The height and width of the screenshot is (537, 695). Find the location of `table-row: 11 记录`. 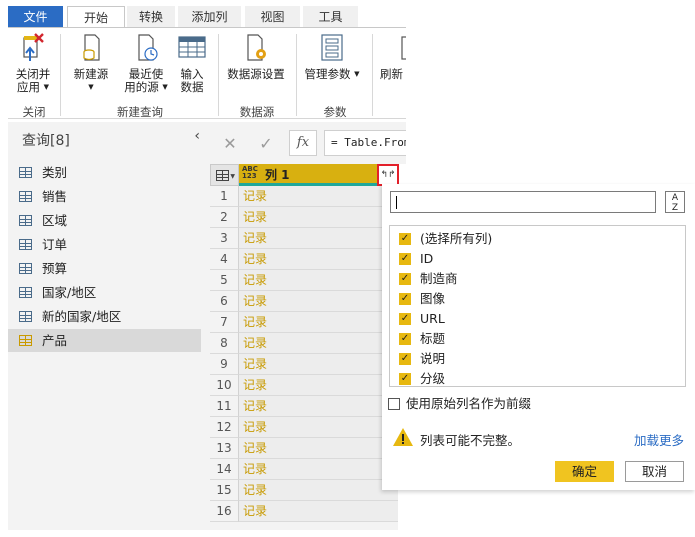

table-row: 11 记录 is located at coordinates (304, 406).